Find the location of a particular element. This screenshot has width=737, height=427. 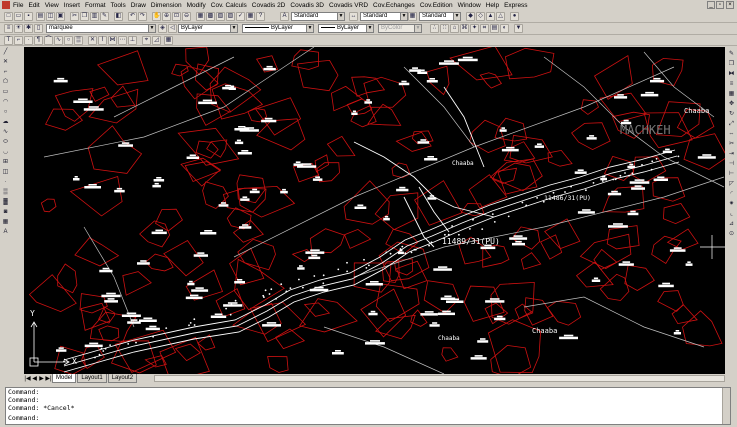

layer-previous-icon: ◁ is located at coordinates (172, 28).